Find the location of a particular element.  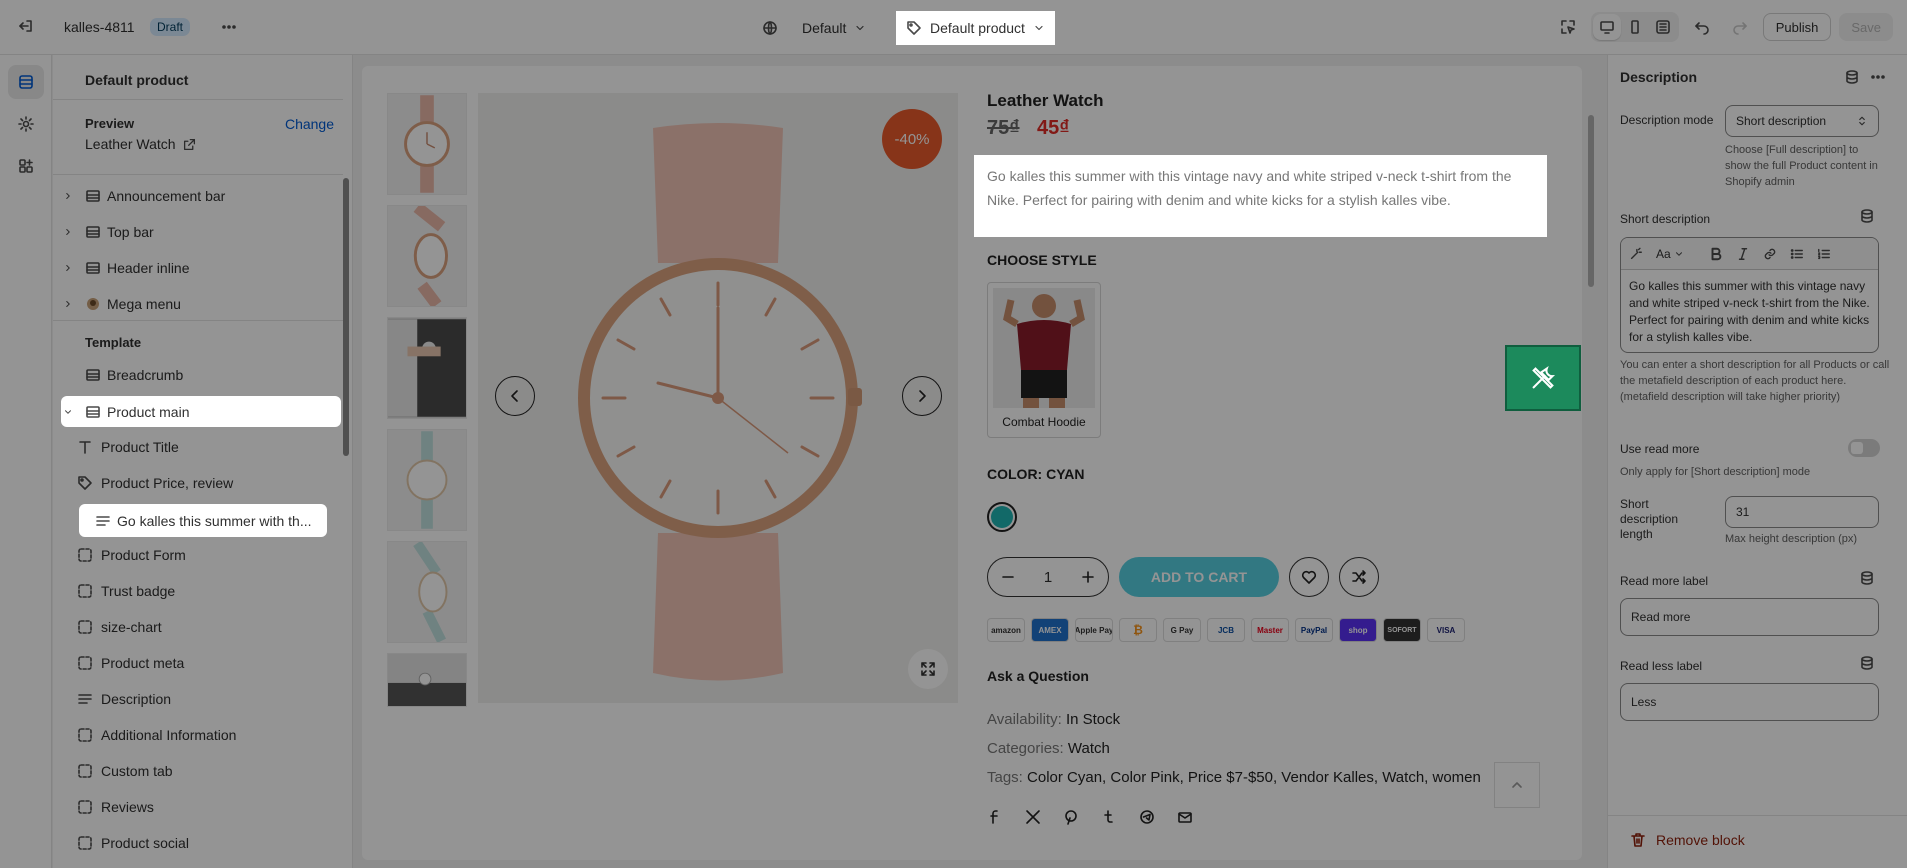

publish-button: Publish is located at coordinates (1797, 27).